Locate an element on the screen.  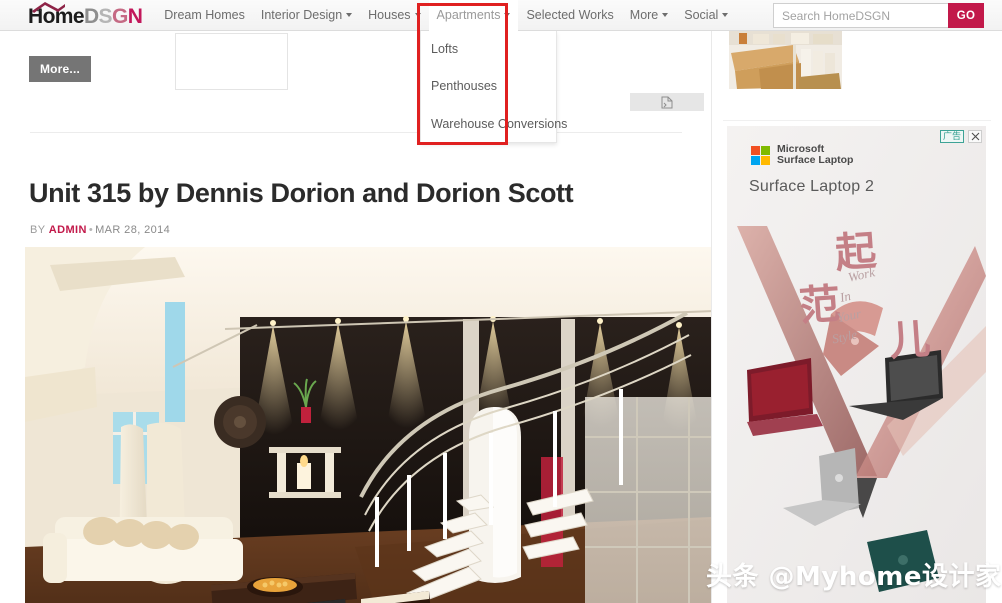
nav-item-social: Social is located at coordinates (706, 15).